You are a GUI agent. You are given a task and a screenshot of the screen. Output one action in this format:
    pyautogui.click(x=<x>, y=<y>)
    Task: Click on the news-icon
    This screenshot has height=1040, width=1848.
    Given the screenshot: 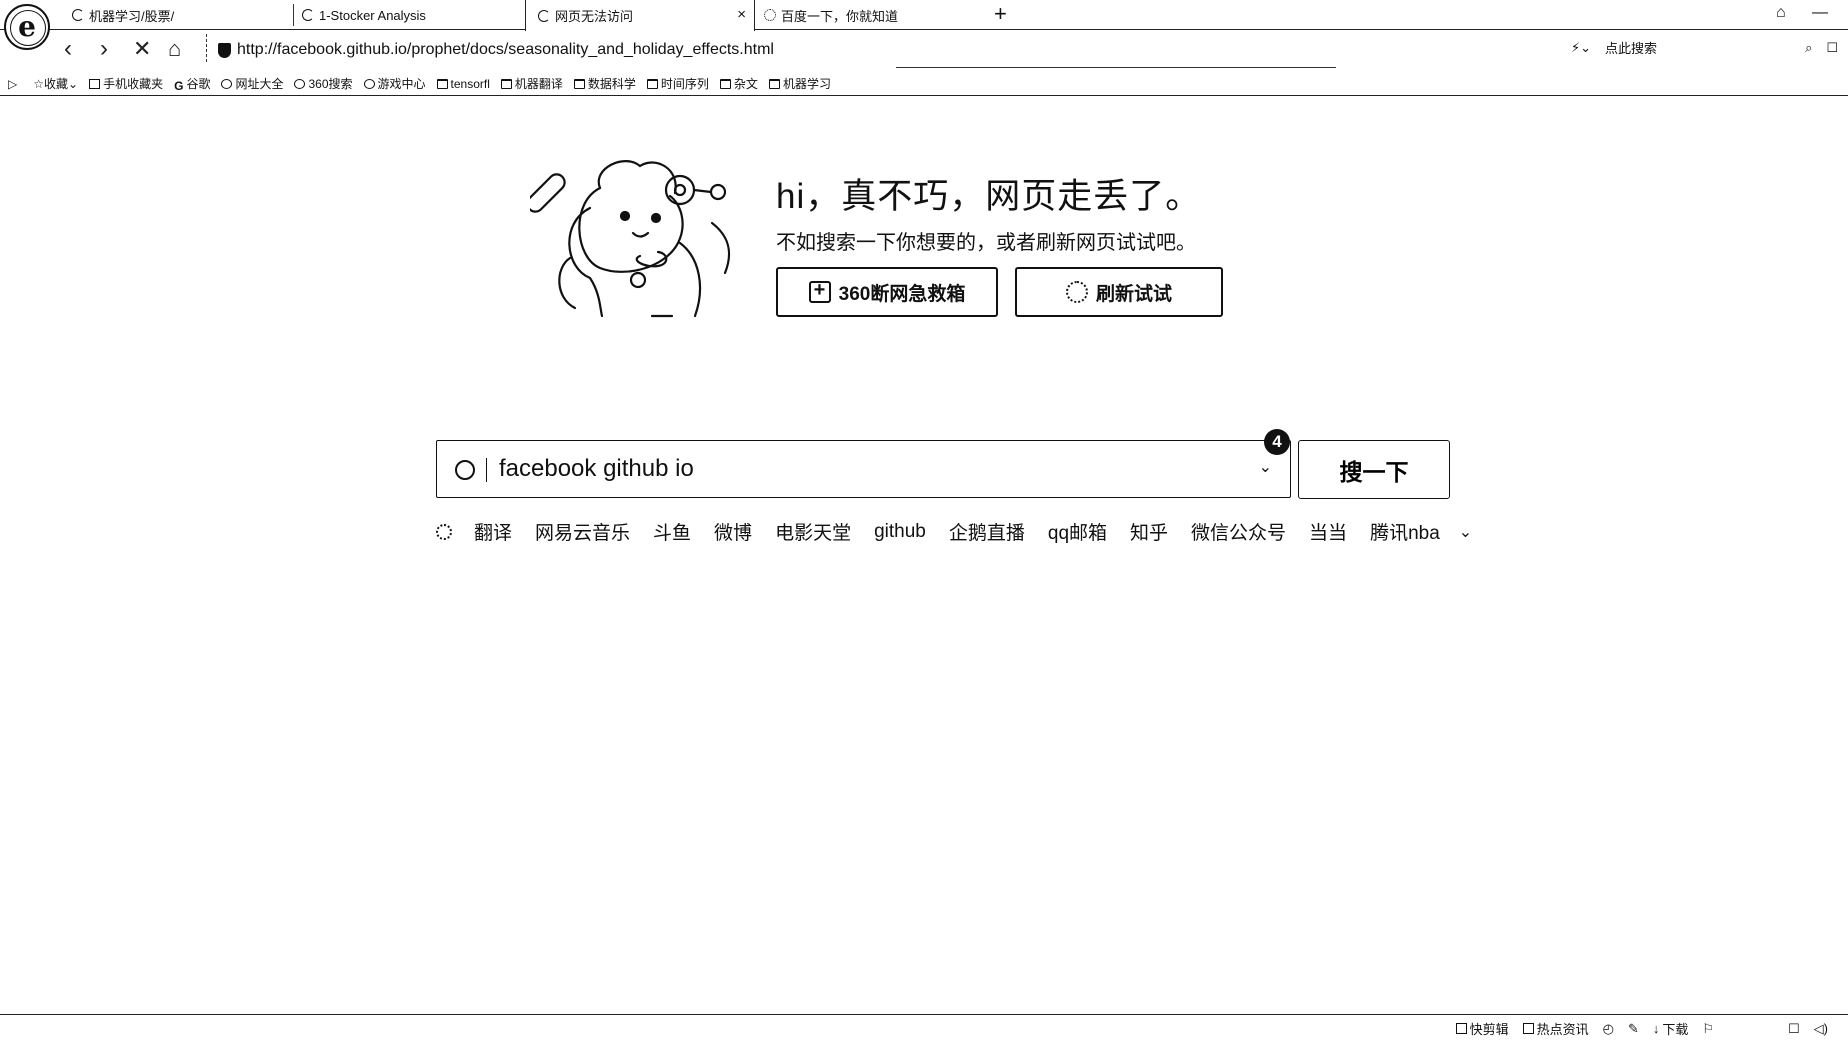 What is the action you would take?
    pyautogui.click(x=1528, y=1028)
    